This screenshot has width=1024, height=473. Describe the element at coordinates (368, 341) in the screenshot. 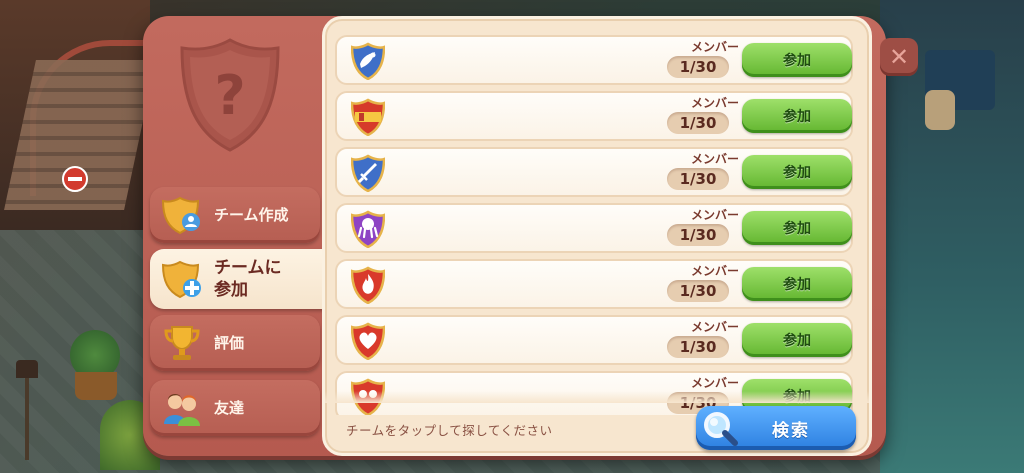

I see `heart-icon` at that location.